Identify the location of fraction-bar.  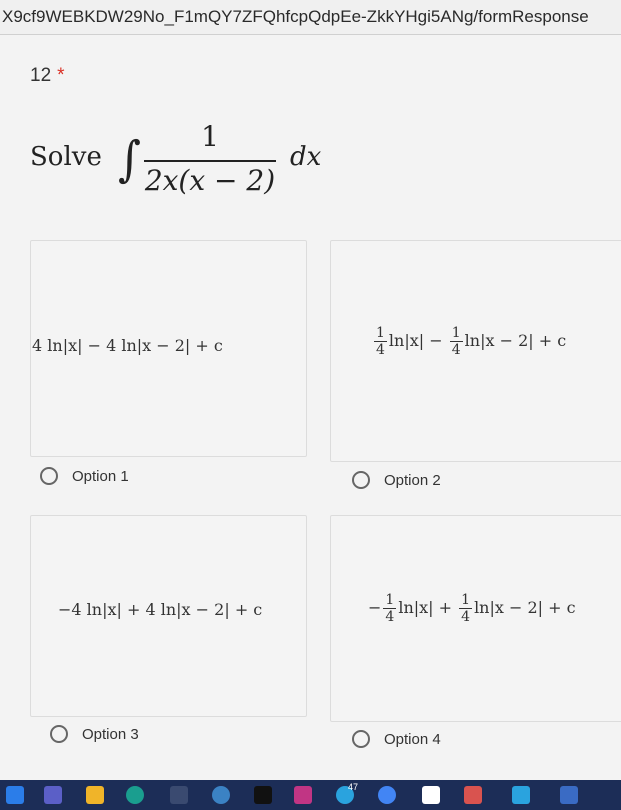
(210, 161).